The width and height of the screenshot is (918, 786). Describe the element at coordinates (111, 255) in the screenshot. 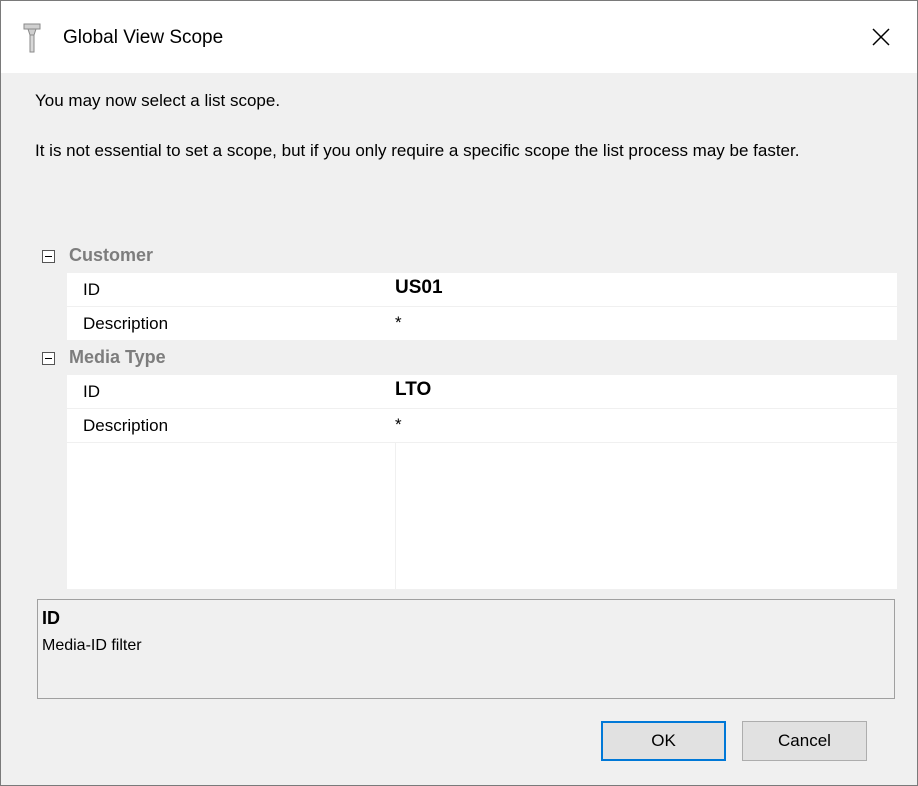

I see `category-label: Customer` at that location.